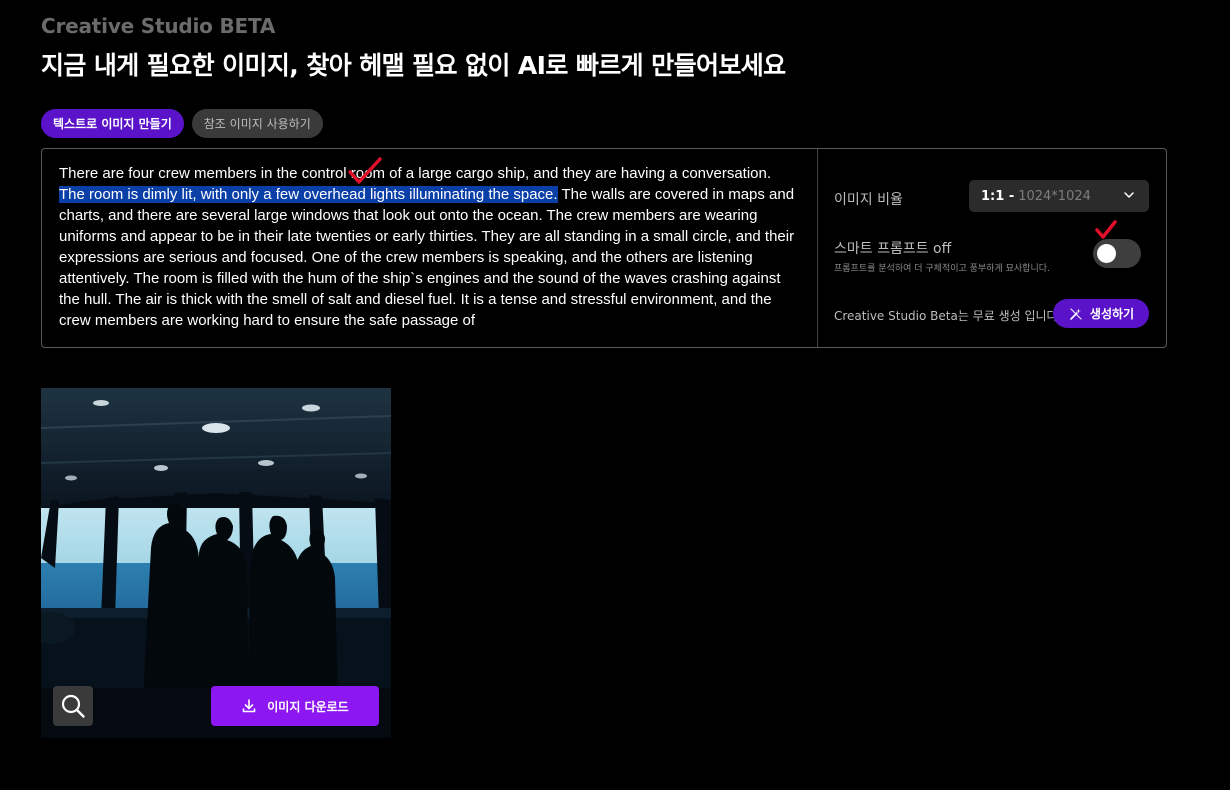 Image resolution: width=1230 pixels, height=790 pixels. Describe the element at coordinates (948, 316) in the screenshot. I see `free-notice: Creative Studio Beta는 무료 생성 입니다.` at that location.